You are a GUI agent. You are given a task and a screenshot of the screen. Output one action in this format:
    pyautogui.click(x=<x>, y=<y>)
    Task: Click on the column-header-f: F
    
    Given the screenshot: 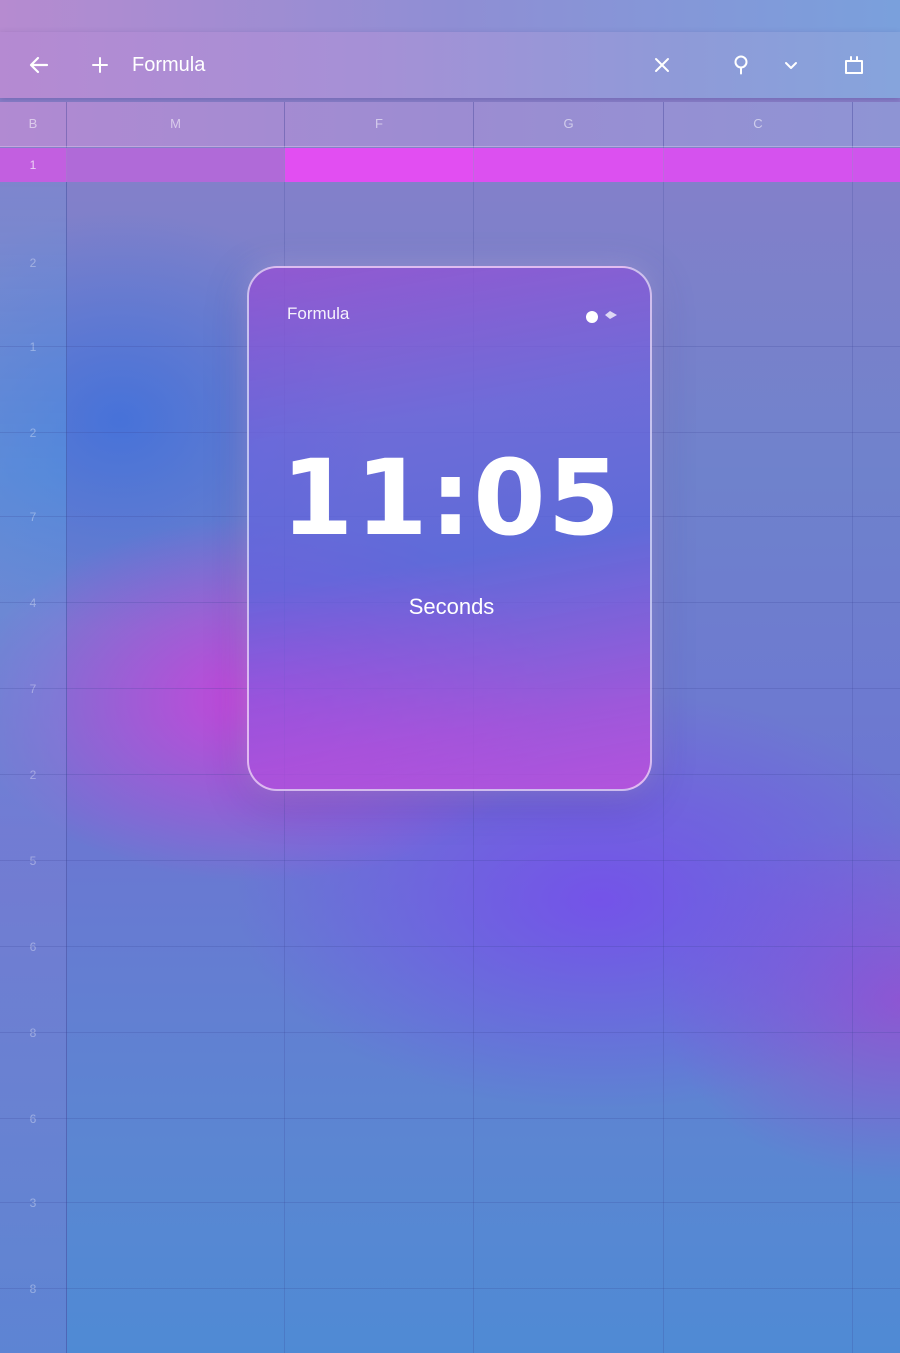 What is the action you would take?
    pyautogui.click(x=379, y=124)
    